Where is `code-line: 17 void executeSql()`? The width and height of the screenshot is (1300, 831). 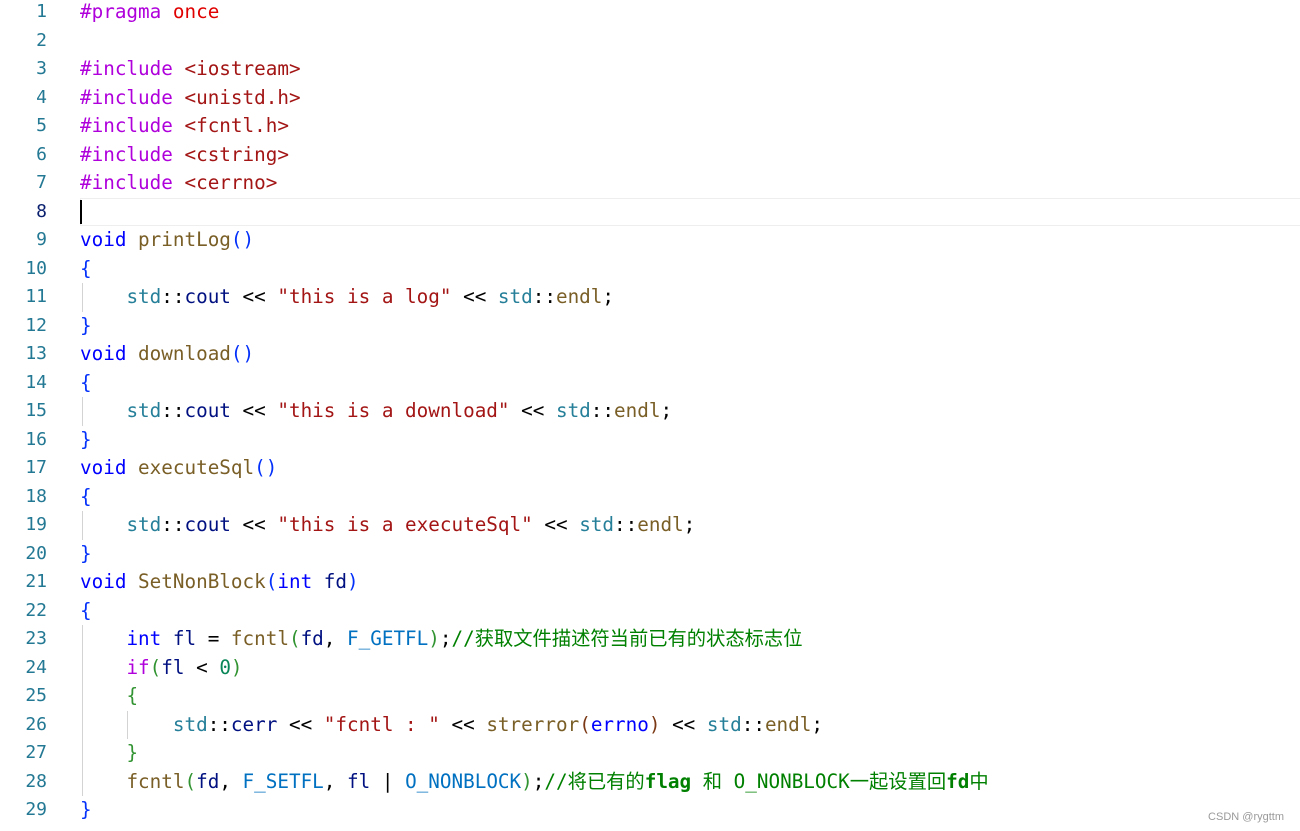
code-line: 17 void executeSql() is located at coordinates (650, 468).